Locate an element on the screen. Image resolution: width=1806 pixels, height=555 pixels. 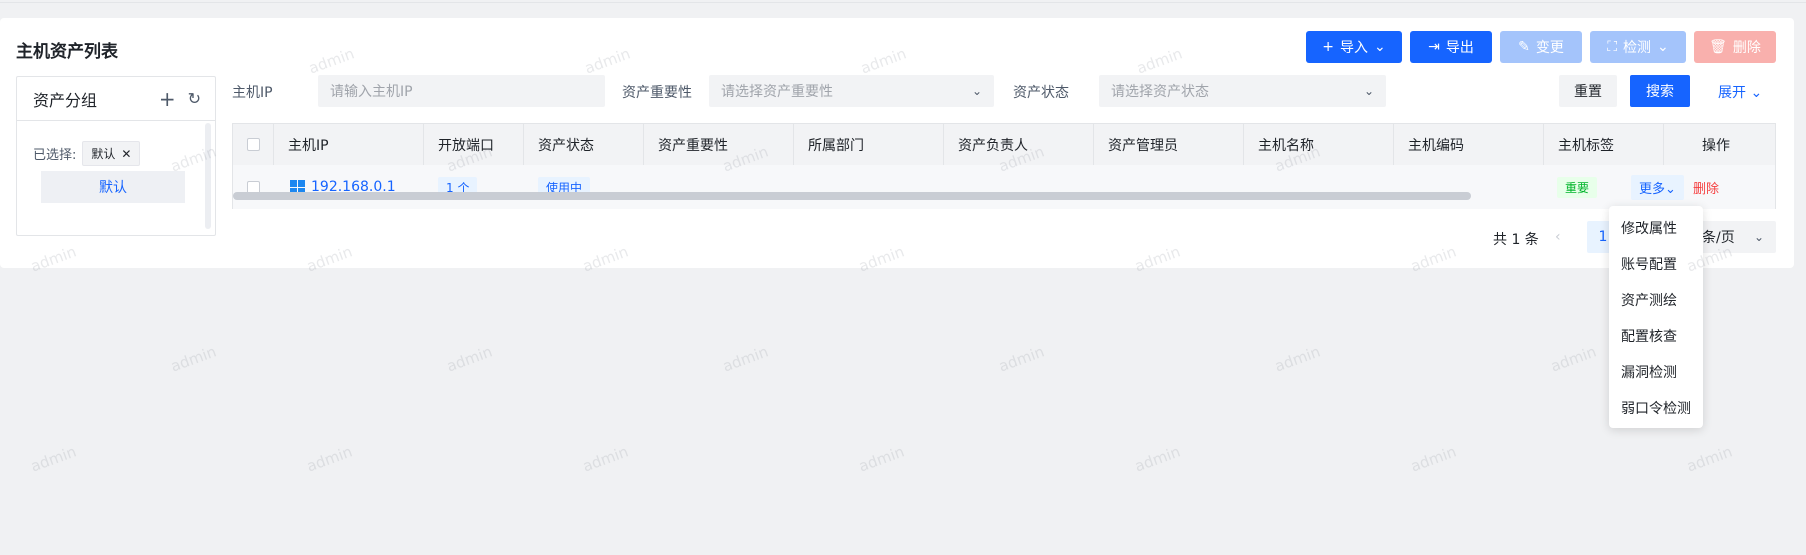
selected-chip-label: 默认 is located at coordinates (103, 154).